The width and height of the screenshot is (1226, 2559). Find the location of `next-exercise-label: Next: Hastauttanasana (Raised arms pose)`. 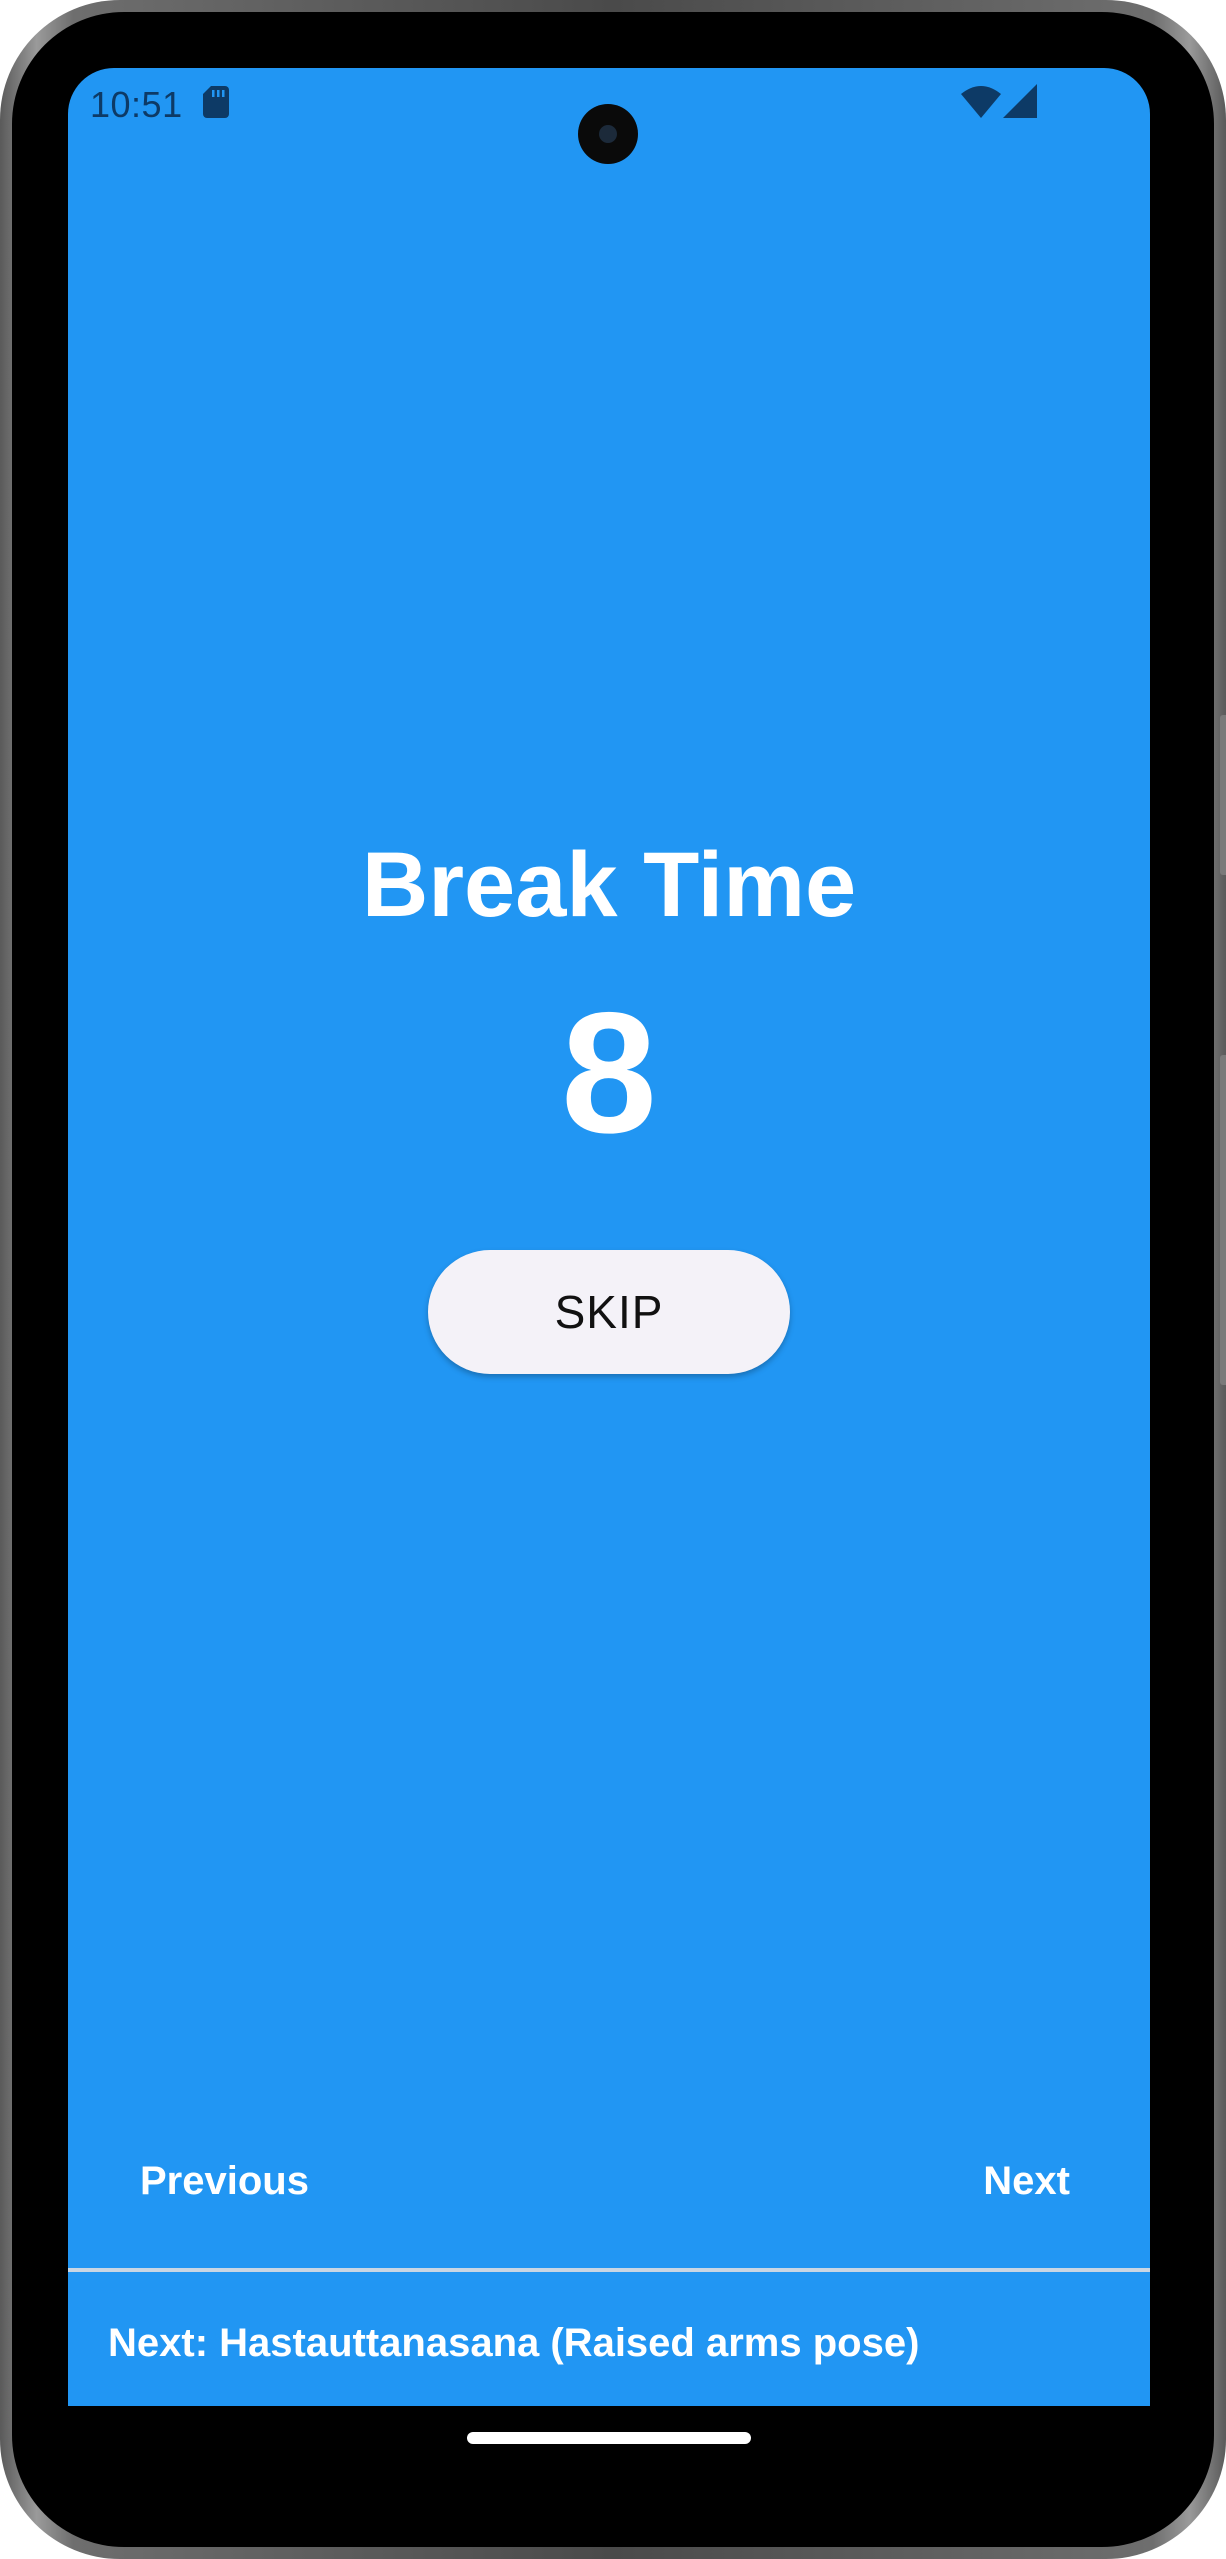

next-exercise-label: Next: Hastauttanasana (Raised arms pose) is located at coordinates (514, 2343).